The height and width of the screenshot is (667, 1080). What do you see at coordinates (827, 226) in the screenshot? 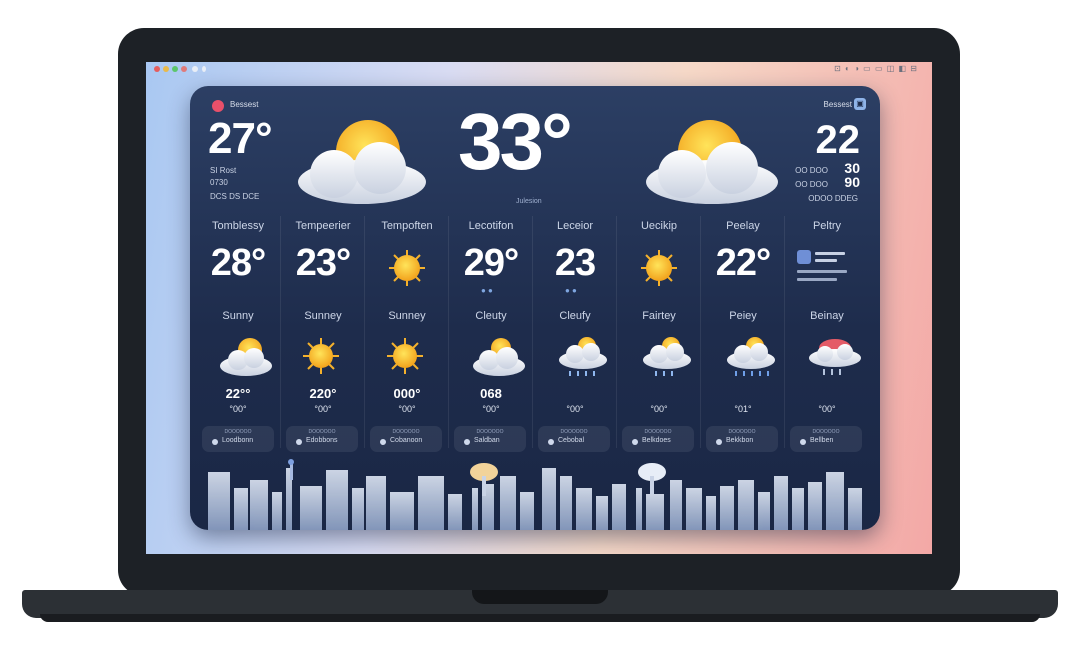
I see `column-header: Peltry` at bounding box center [827, 226].